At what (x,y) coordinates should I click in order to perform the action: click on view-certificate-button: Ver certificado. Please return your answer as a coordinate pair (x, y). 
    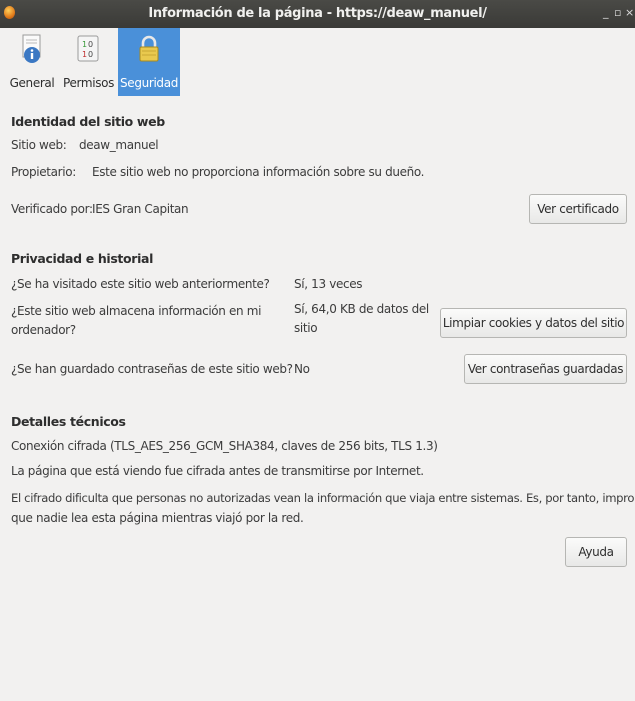
    Looking at the image, I should click on (578, 209).